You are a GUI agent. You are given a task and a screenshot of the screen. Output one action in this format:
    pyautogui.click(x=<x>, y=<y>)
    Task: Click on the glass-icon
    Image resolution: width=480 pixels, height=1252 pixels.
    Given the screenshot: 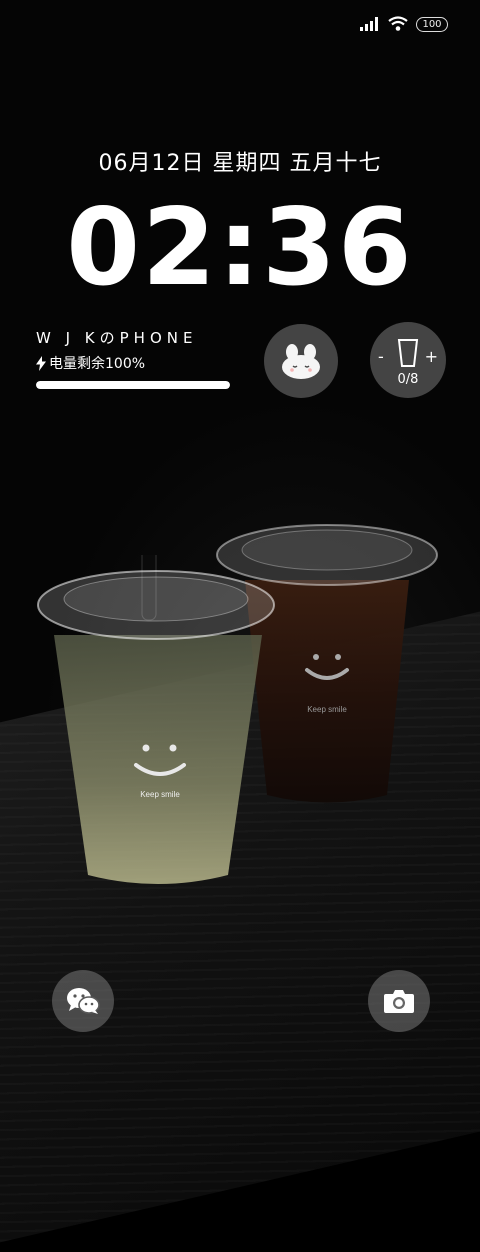 What is the action you would take?
    pyautogui.click(x=408, y=353)
    